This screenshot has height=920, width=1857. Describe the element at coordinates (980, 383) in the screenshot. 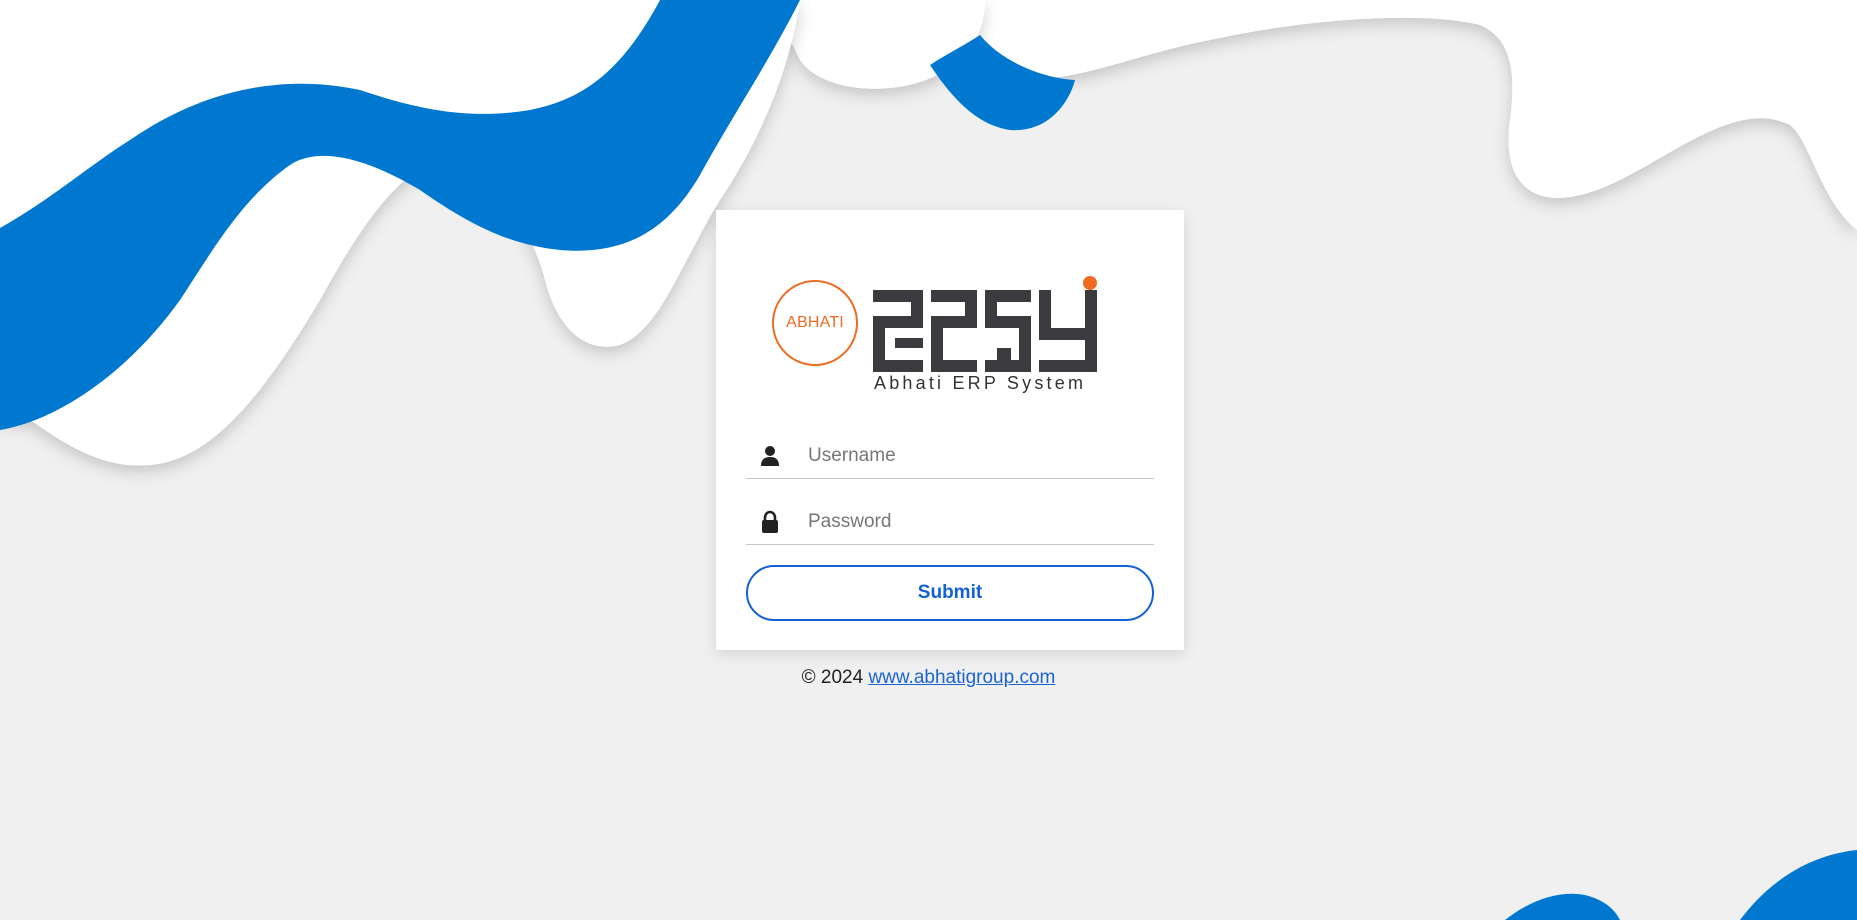

I see `product-subtitle: Abhati ERP System` at that location.